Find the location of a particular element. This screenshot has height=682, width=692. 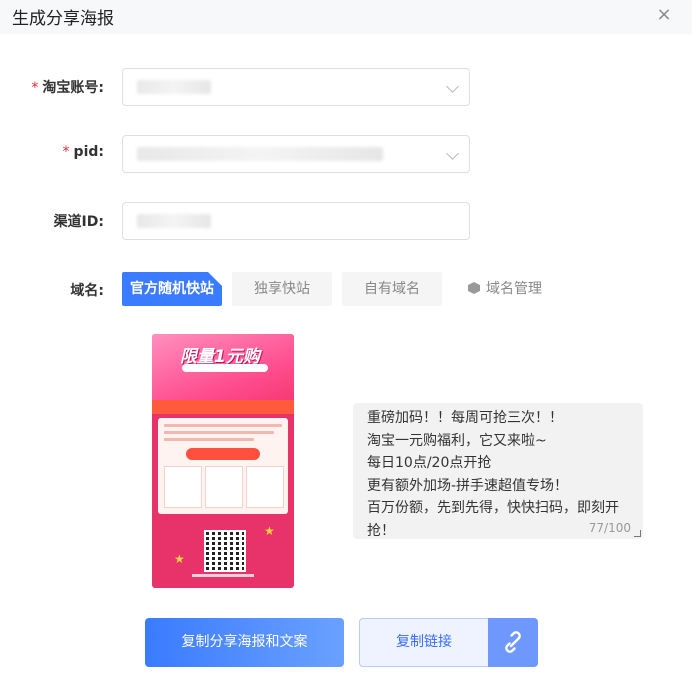

channel-label: 渠道ID: is located at coordinates (78, 222).